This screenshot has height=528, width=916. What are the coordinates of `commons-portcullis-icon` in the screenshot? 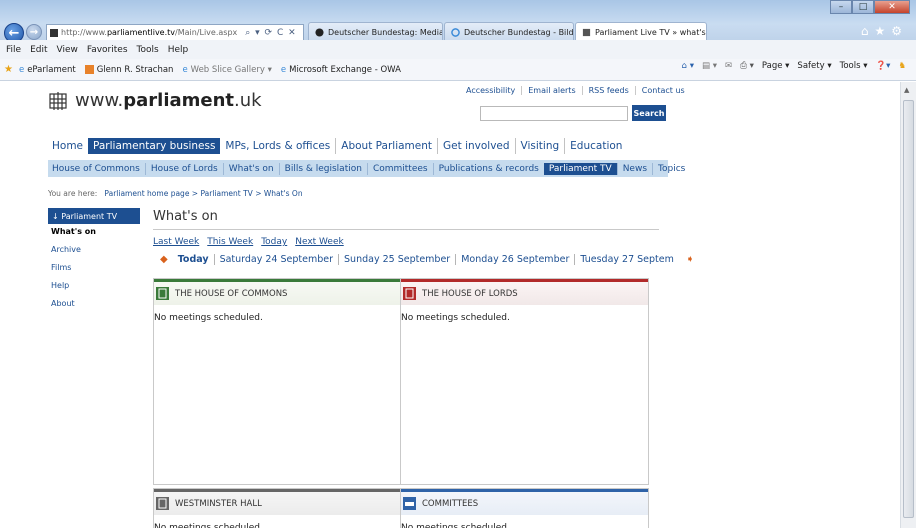 It's located at (162, 293).